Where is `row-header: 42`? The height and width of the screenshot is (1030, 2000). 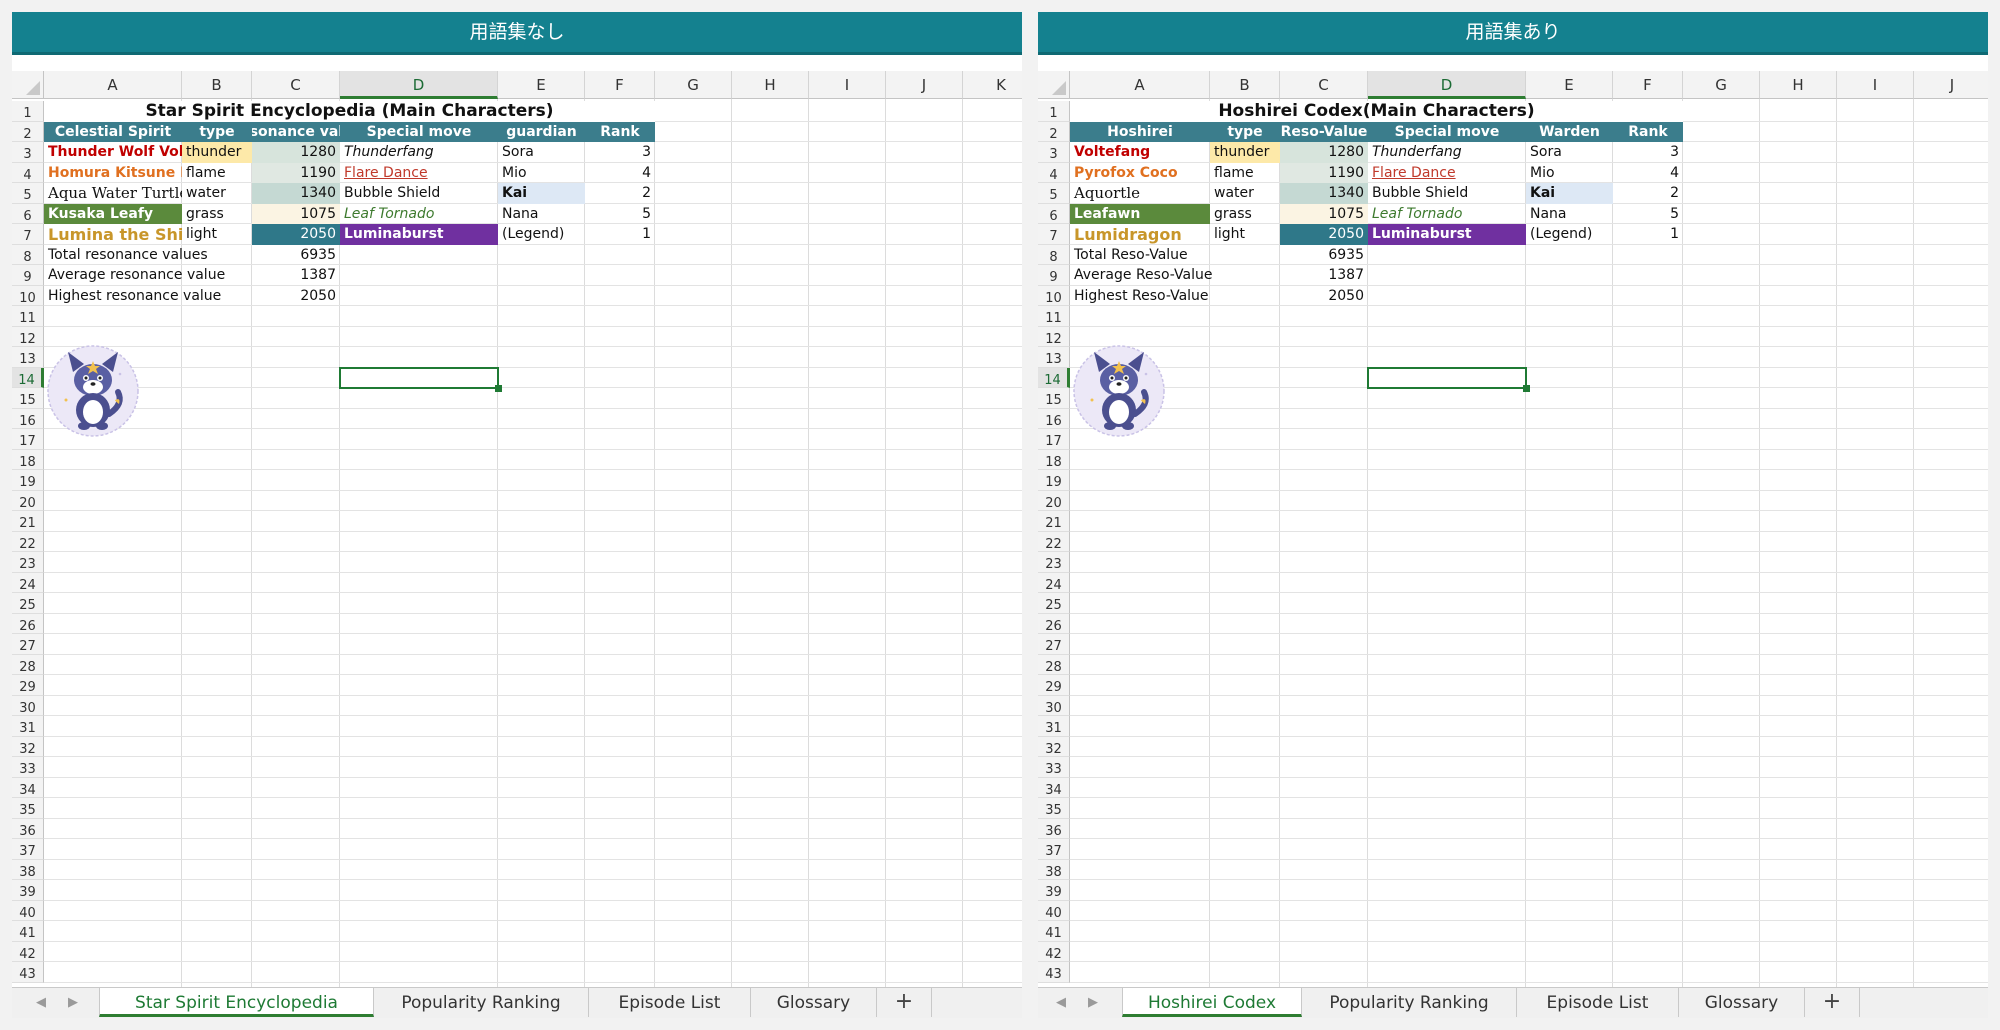
row-header: 42 is located at coordinates (28, 951).